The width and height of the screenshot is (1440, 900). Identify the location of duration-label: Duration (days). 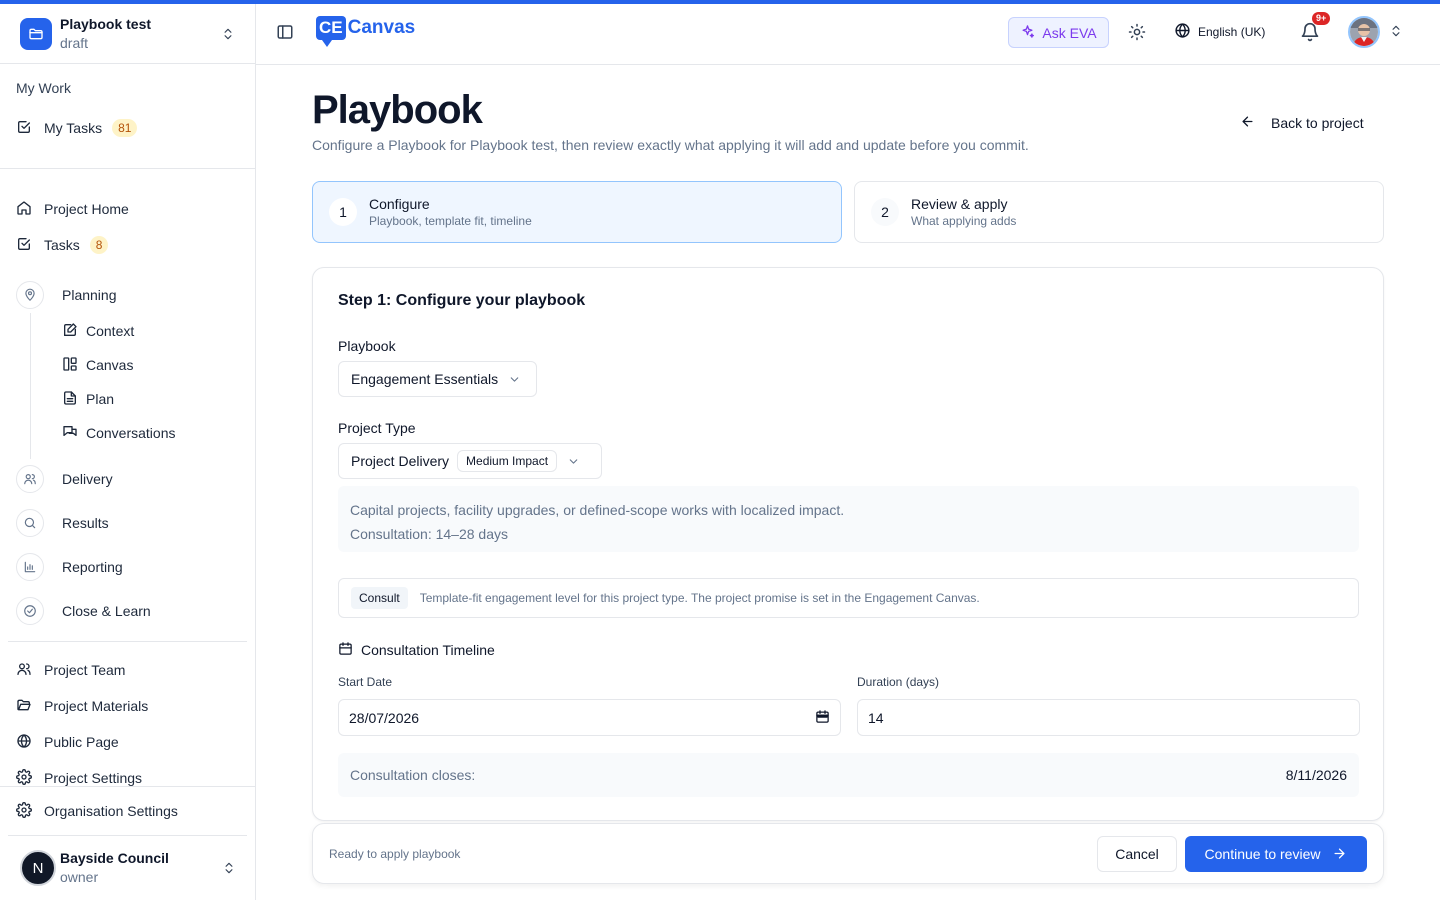
(898, 682).